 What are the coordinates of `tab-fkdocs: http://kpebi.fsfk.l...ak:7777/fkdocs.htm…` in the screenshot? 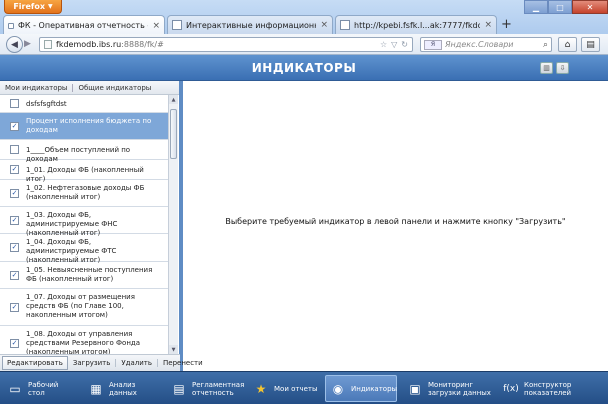 It's located at (416, 24).